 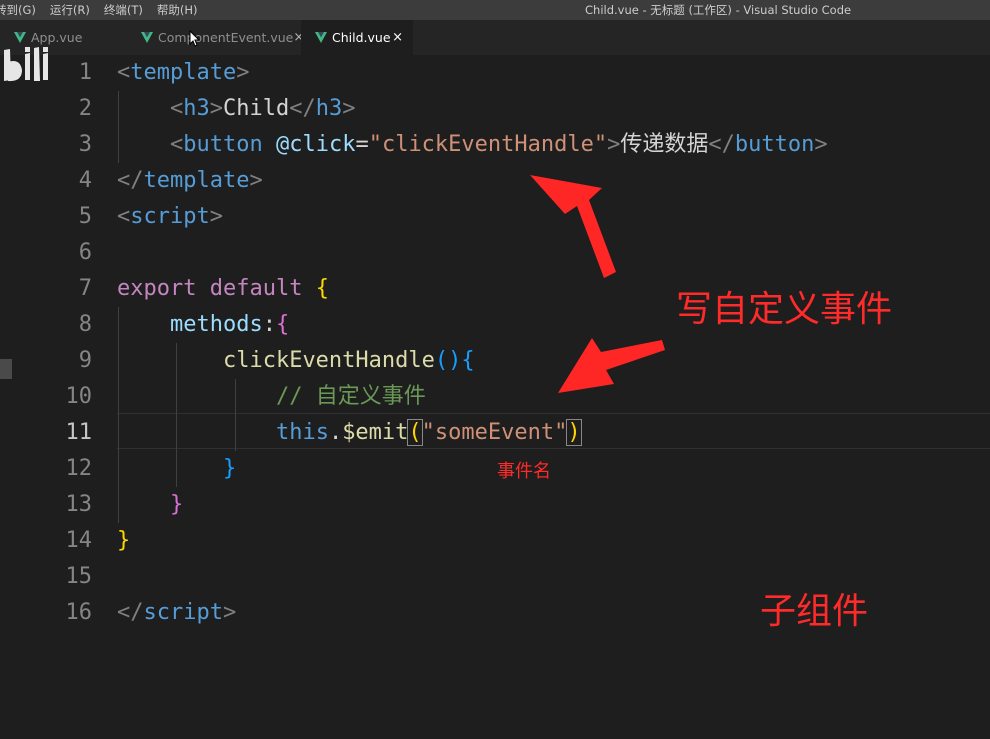 I want to click on annotation-custom-event: 写自定义事件, so click(x=784, y=309).